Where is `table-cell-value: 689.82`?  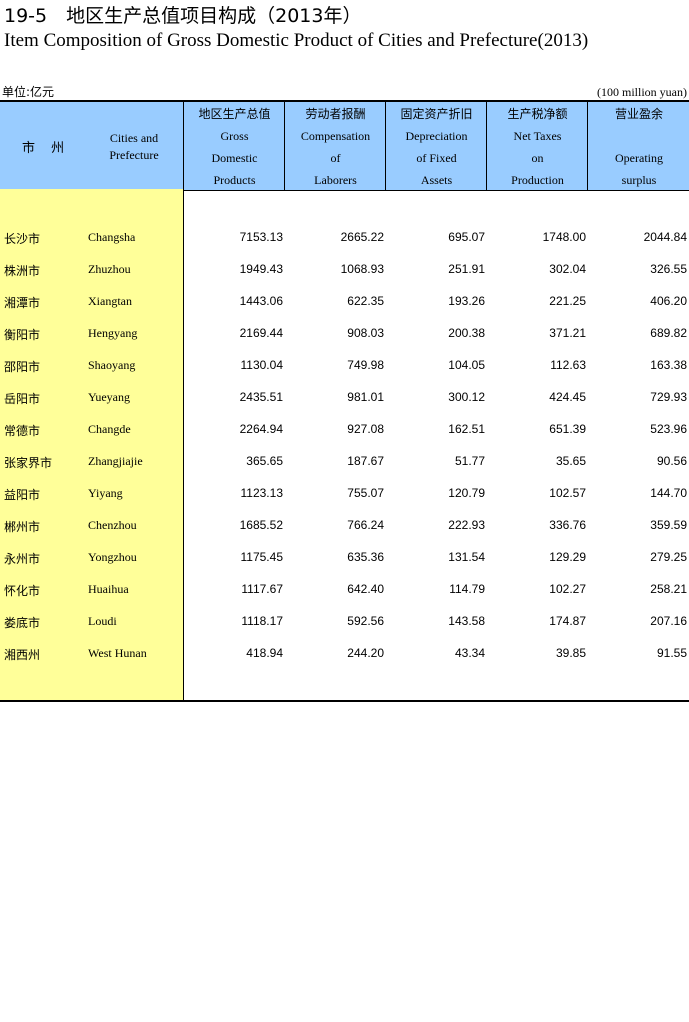 table-cell-value: 689.82 is located at coordinates (668, 333).